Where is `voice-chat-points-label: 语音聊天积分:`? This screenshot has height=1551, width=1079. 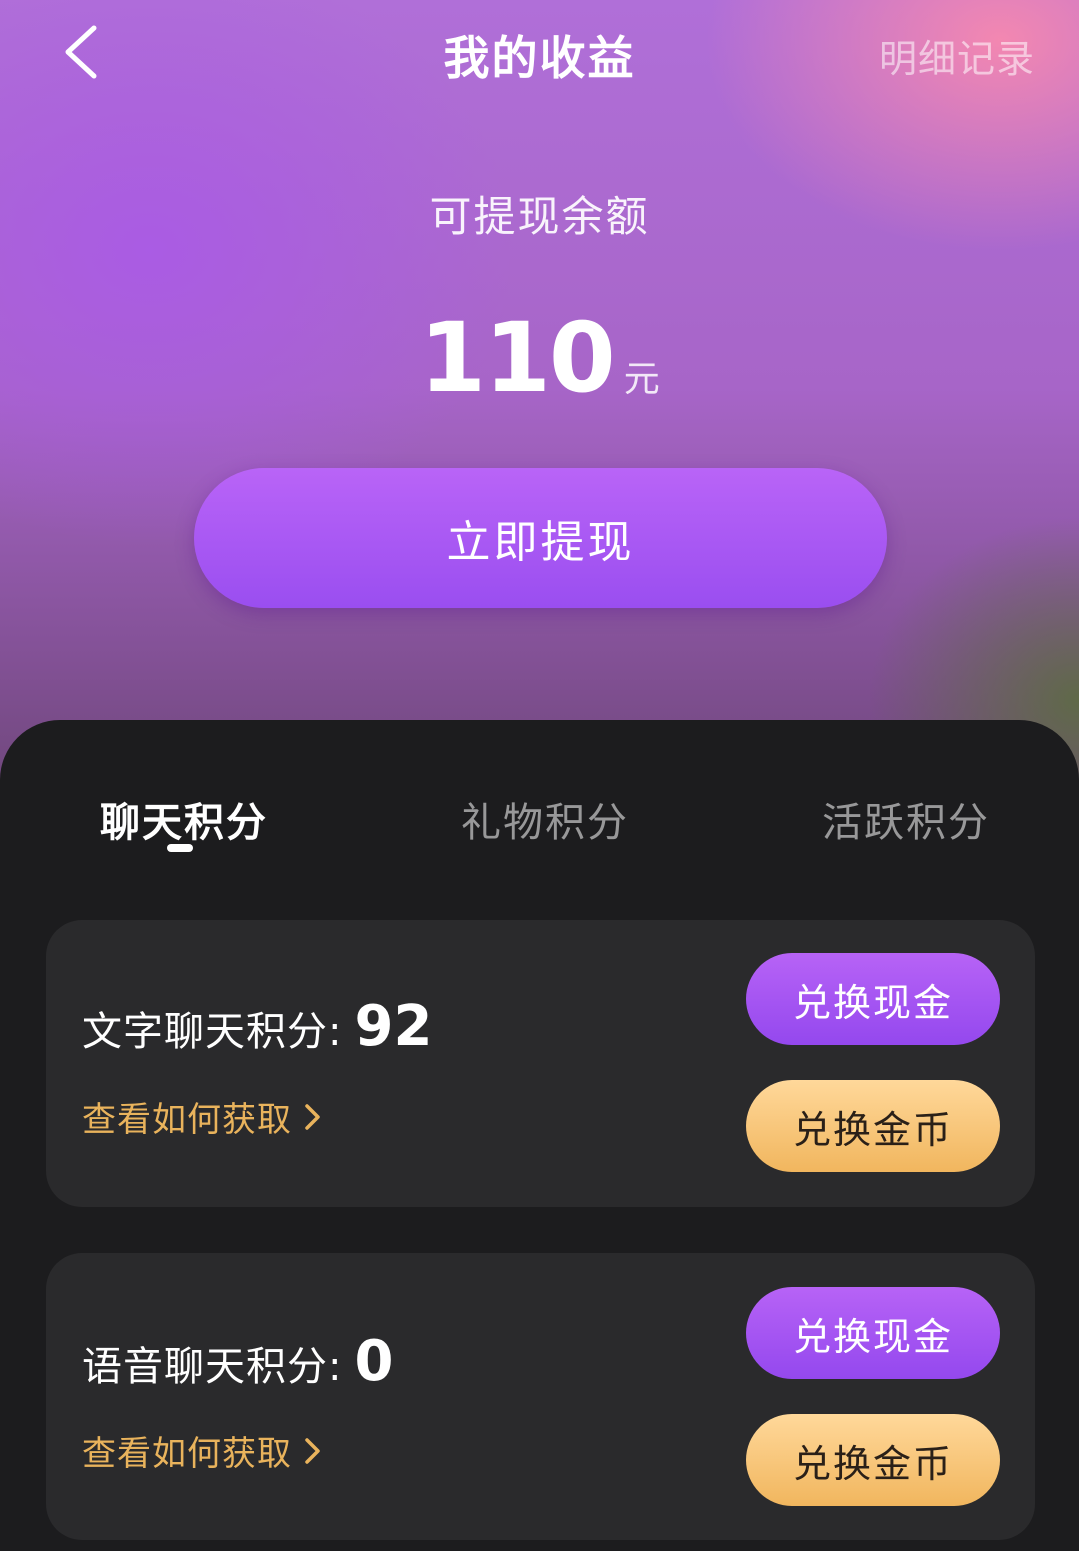 voice-chat-points-label: 语音聊天积分: is located at coordinates (212, 1367).